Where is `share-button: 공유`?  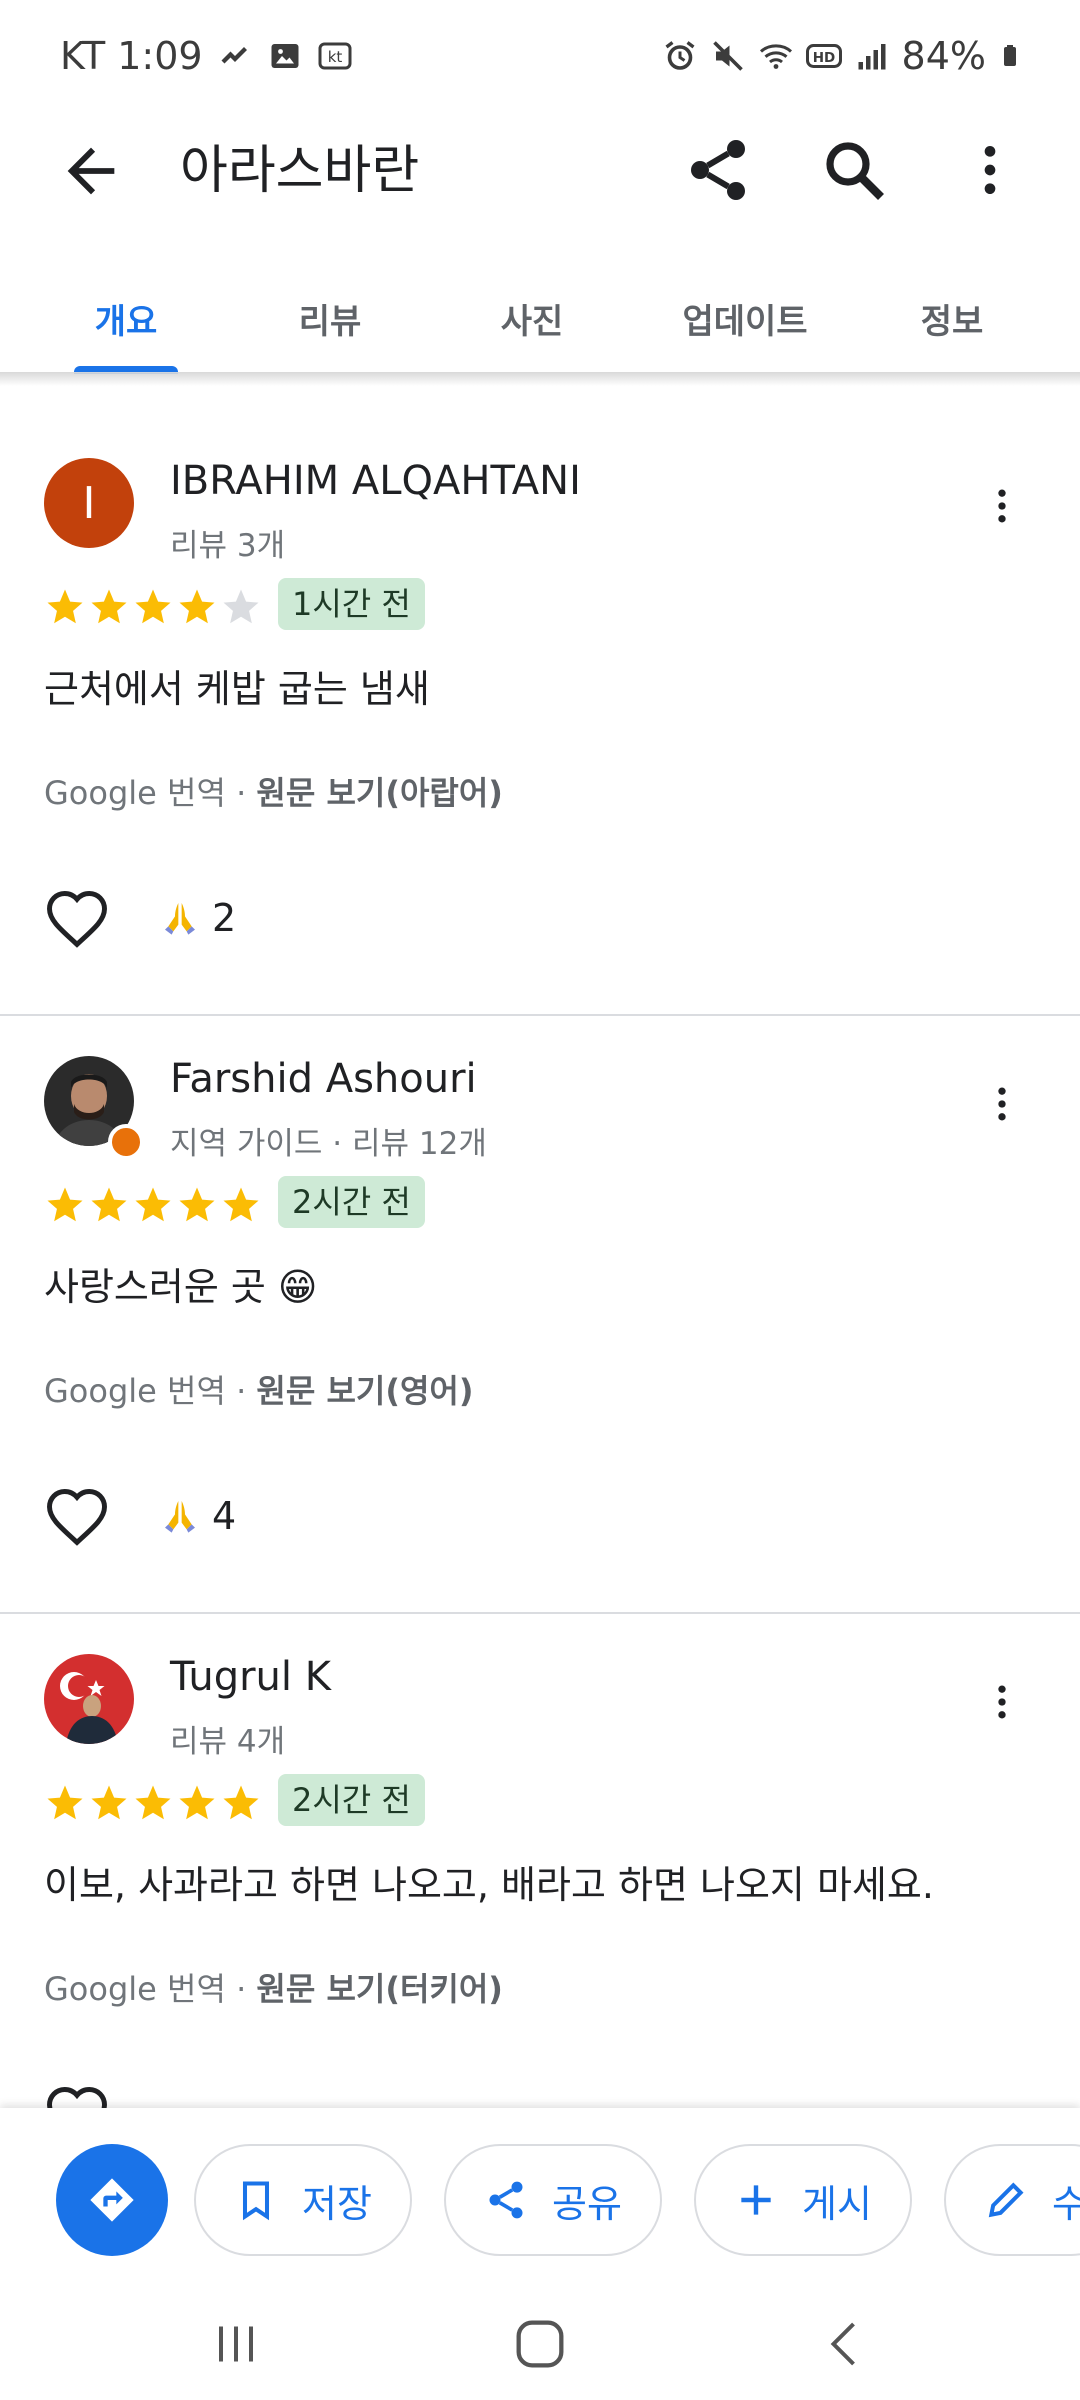 share-button: 공유 is located at coordinates (553, 2200).